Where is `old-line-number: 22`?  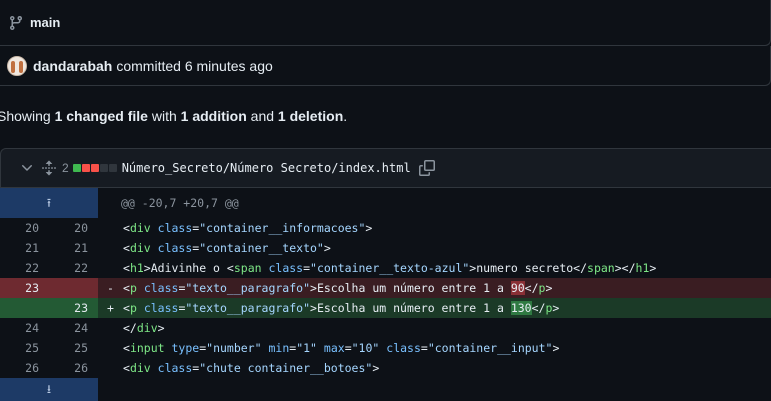
old-line-number: 22 is located at coordinates (24, 268).